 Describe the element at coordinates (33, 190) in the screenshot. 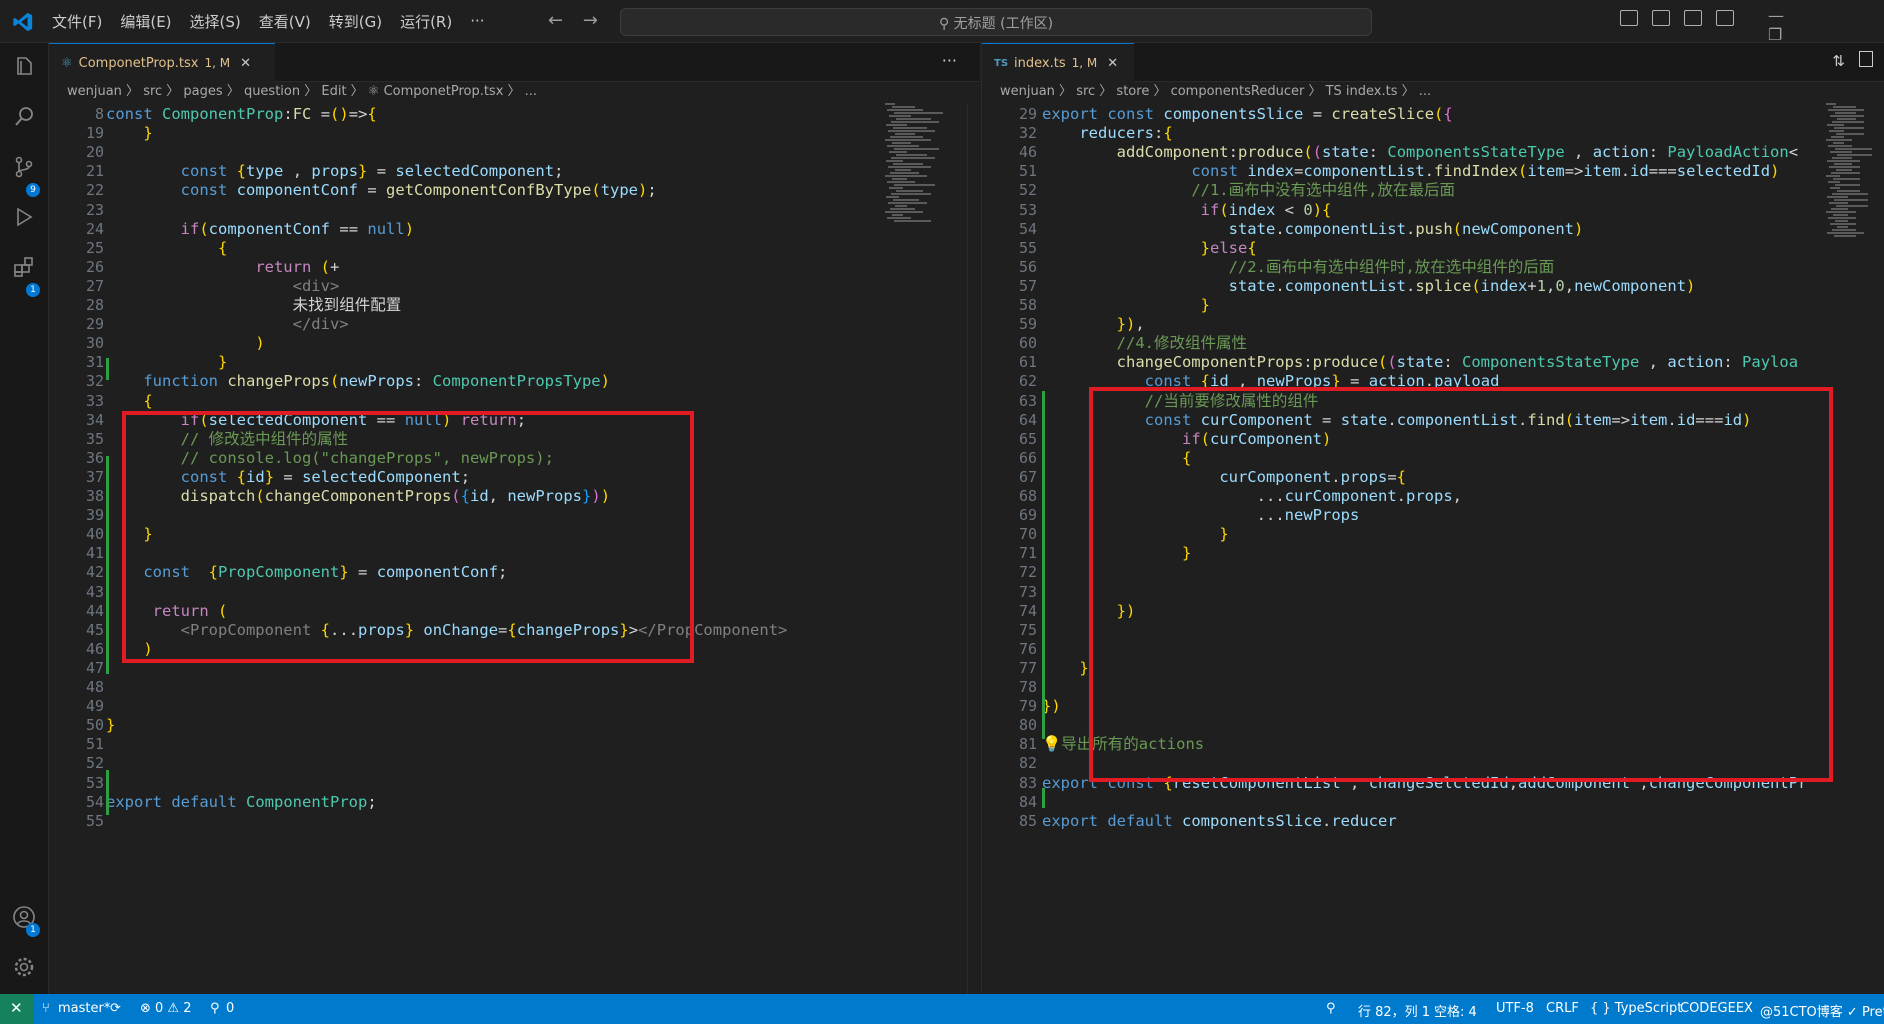

I see `scm-badge: 9` at that location.